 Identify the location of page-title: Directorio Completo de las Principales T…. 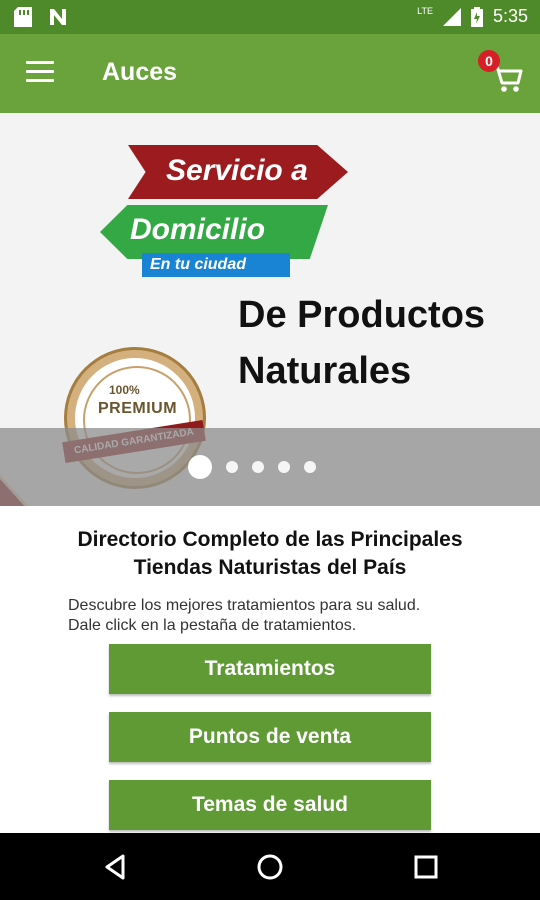
(270, 554).